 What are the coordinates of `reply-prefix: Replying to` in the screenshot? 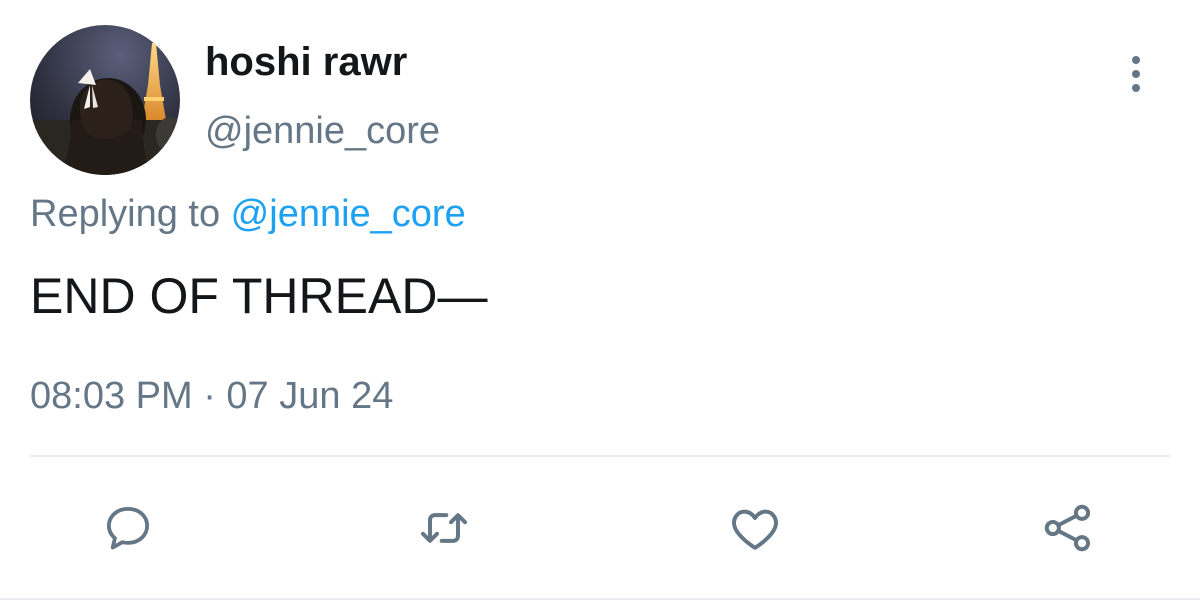 It's located at (130, 214).